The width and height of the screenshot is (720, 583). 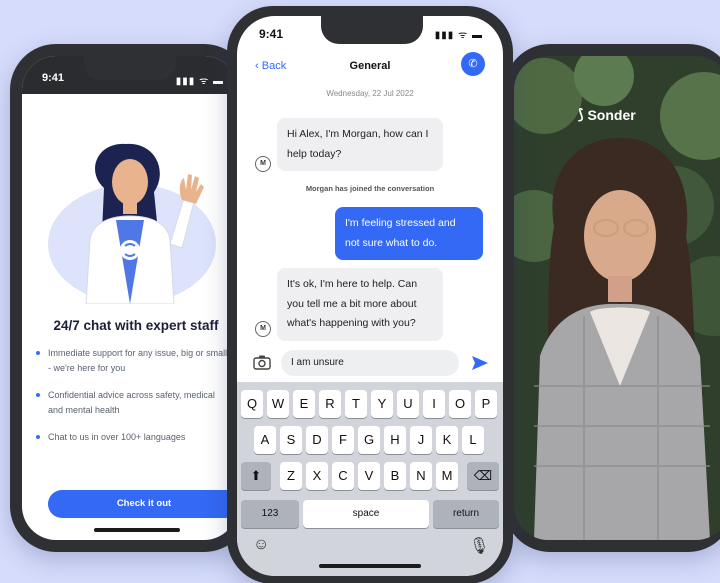 I want to click on check-it-out-button: Check it out, so click(x=143, y=504).